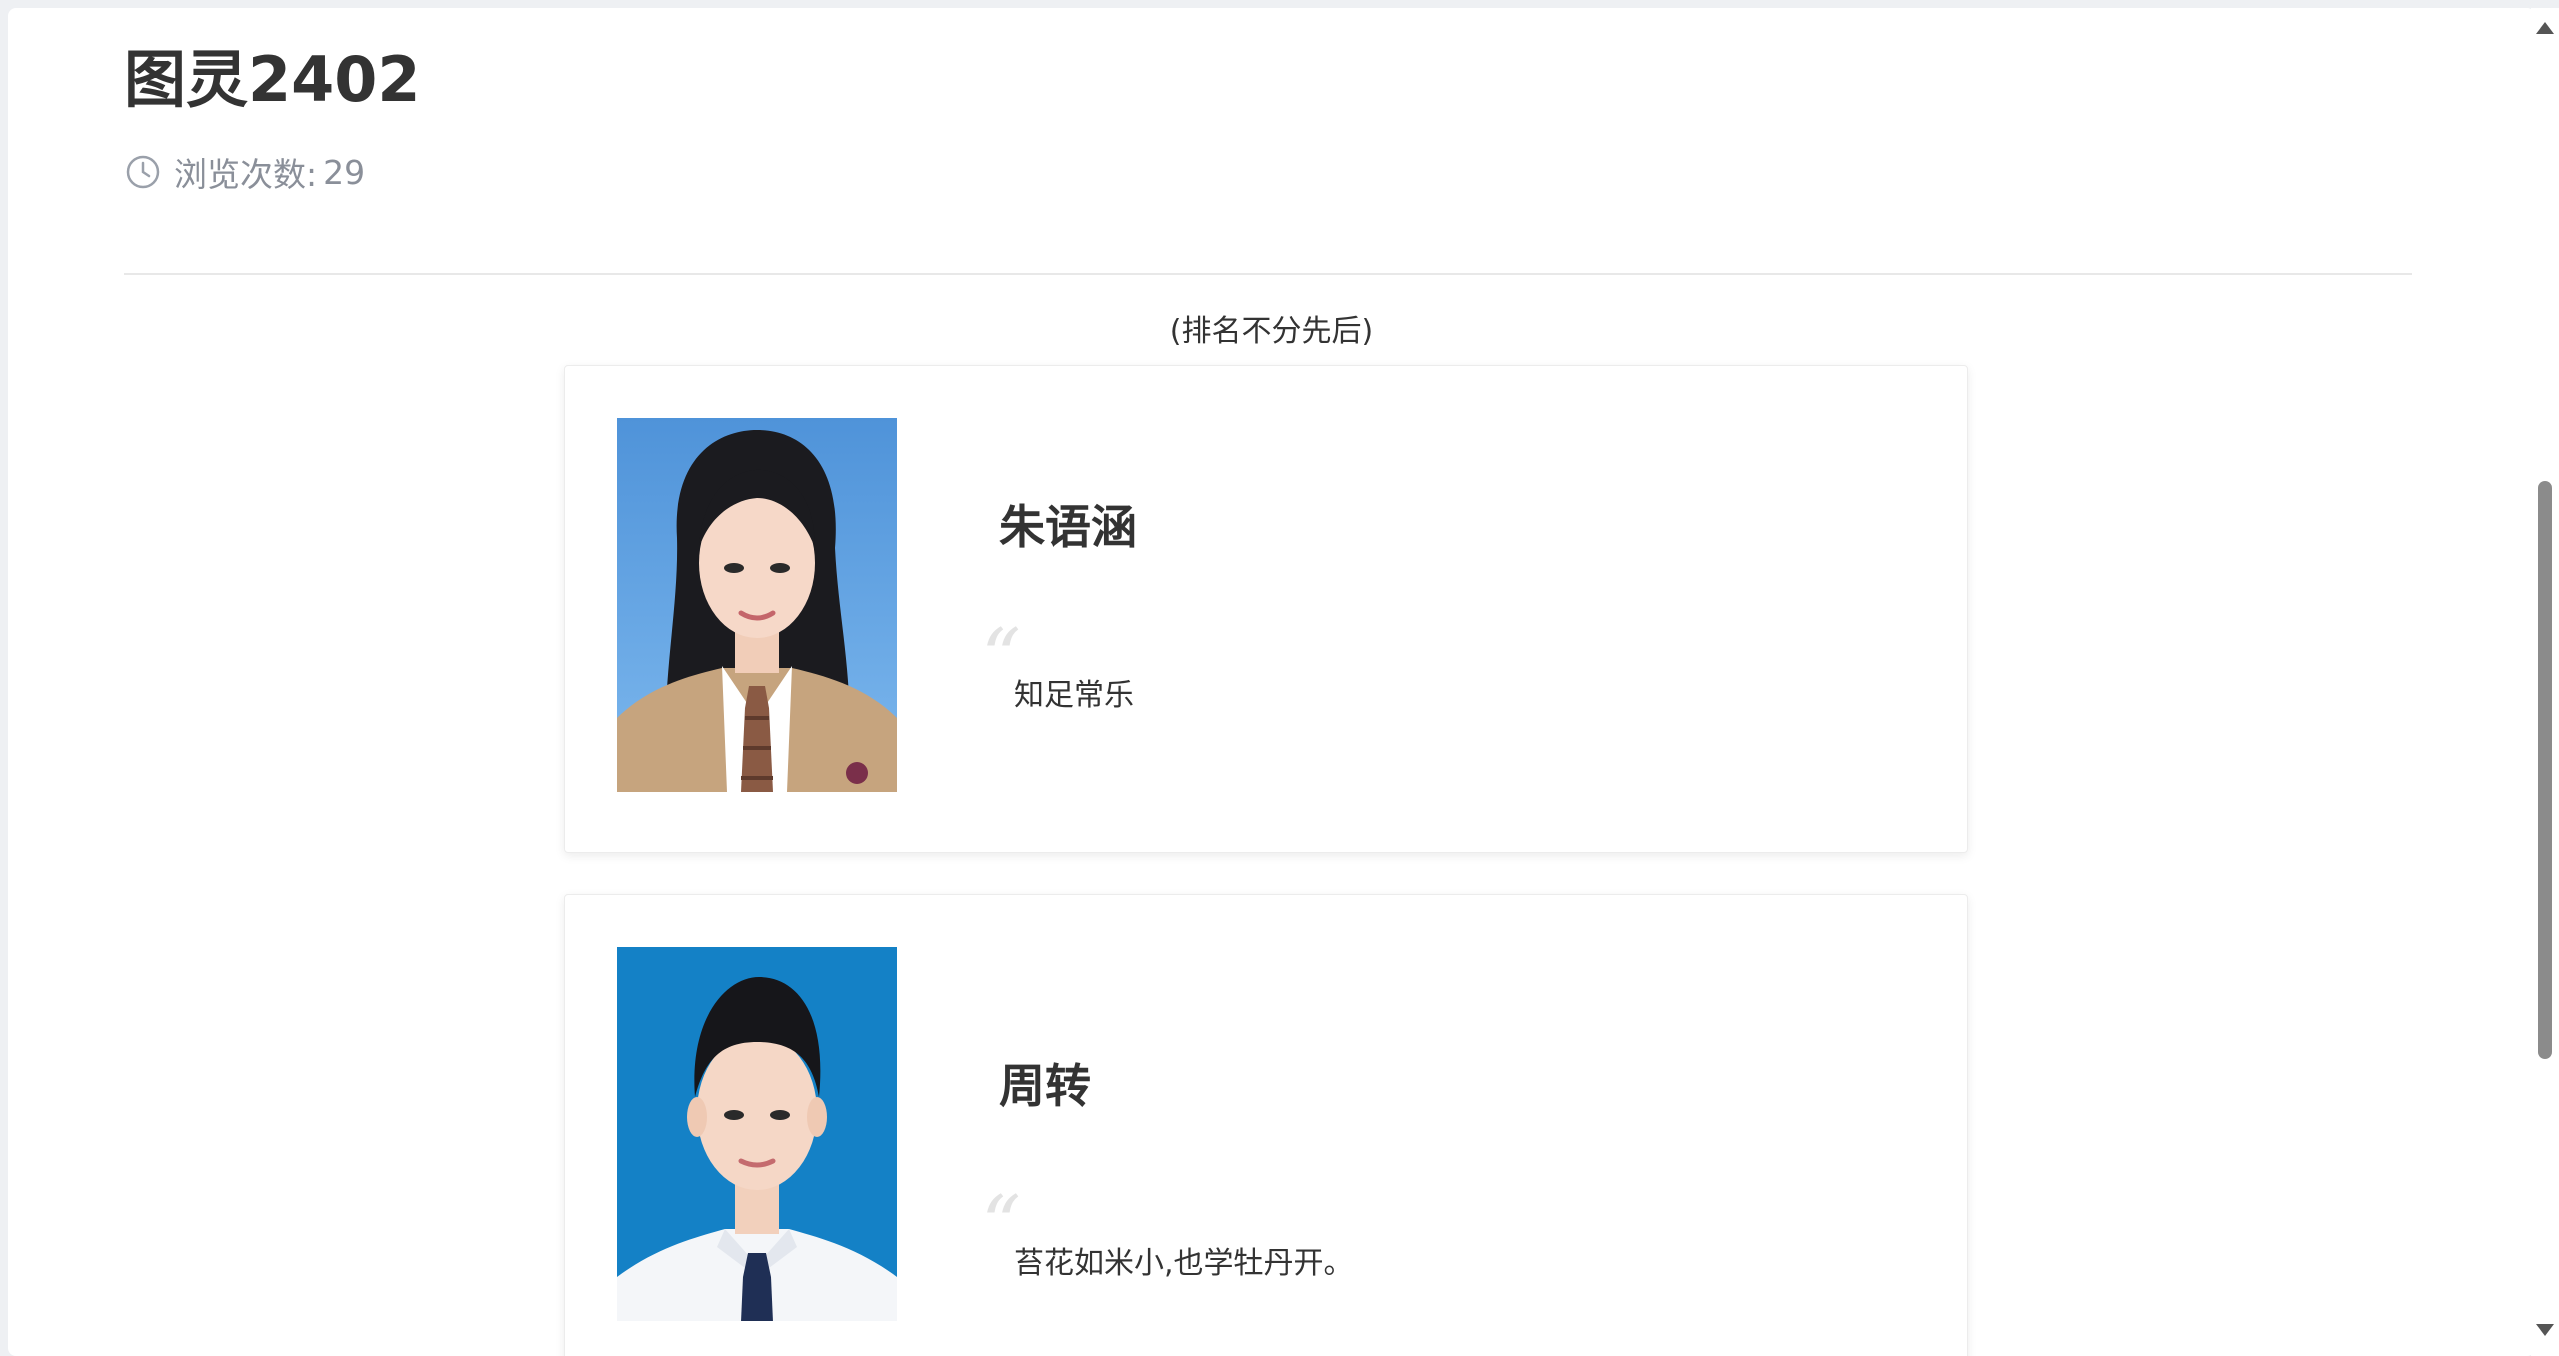 The height and width of the screenshot is (1356, 2559). What do you see at coordinates (1184, 1263) in the screenshot?
I see `student-motto: 苔花如米小,也学牡丹开。` at bounding box center [1184, 1263].